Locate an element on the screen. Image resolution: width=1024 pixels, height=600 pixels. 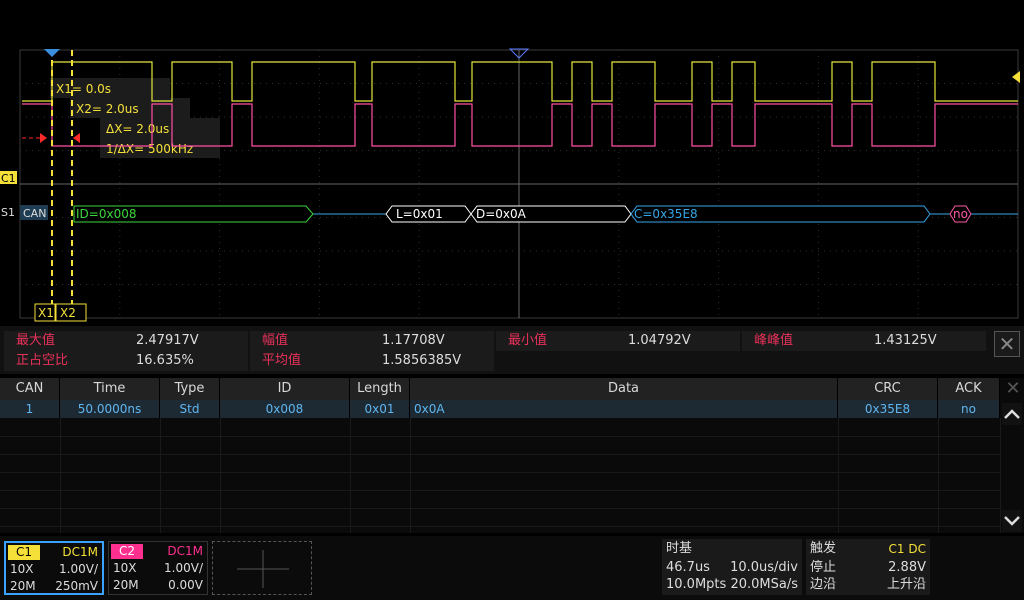
meas-value: 16.635% is located at coordinates (187, 361).